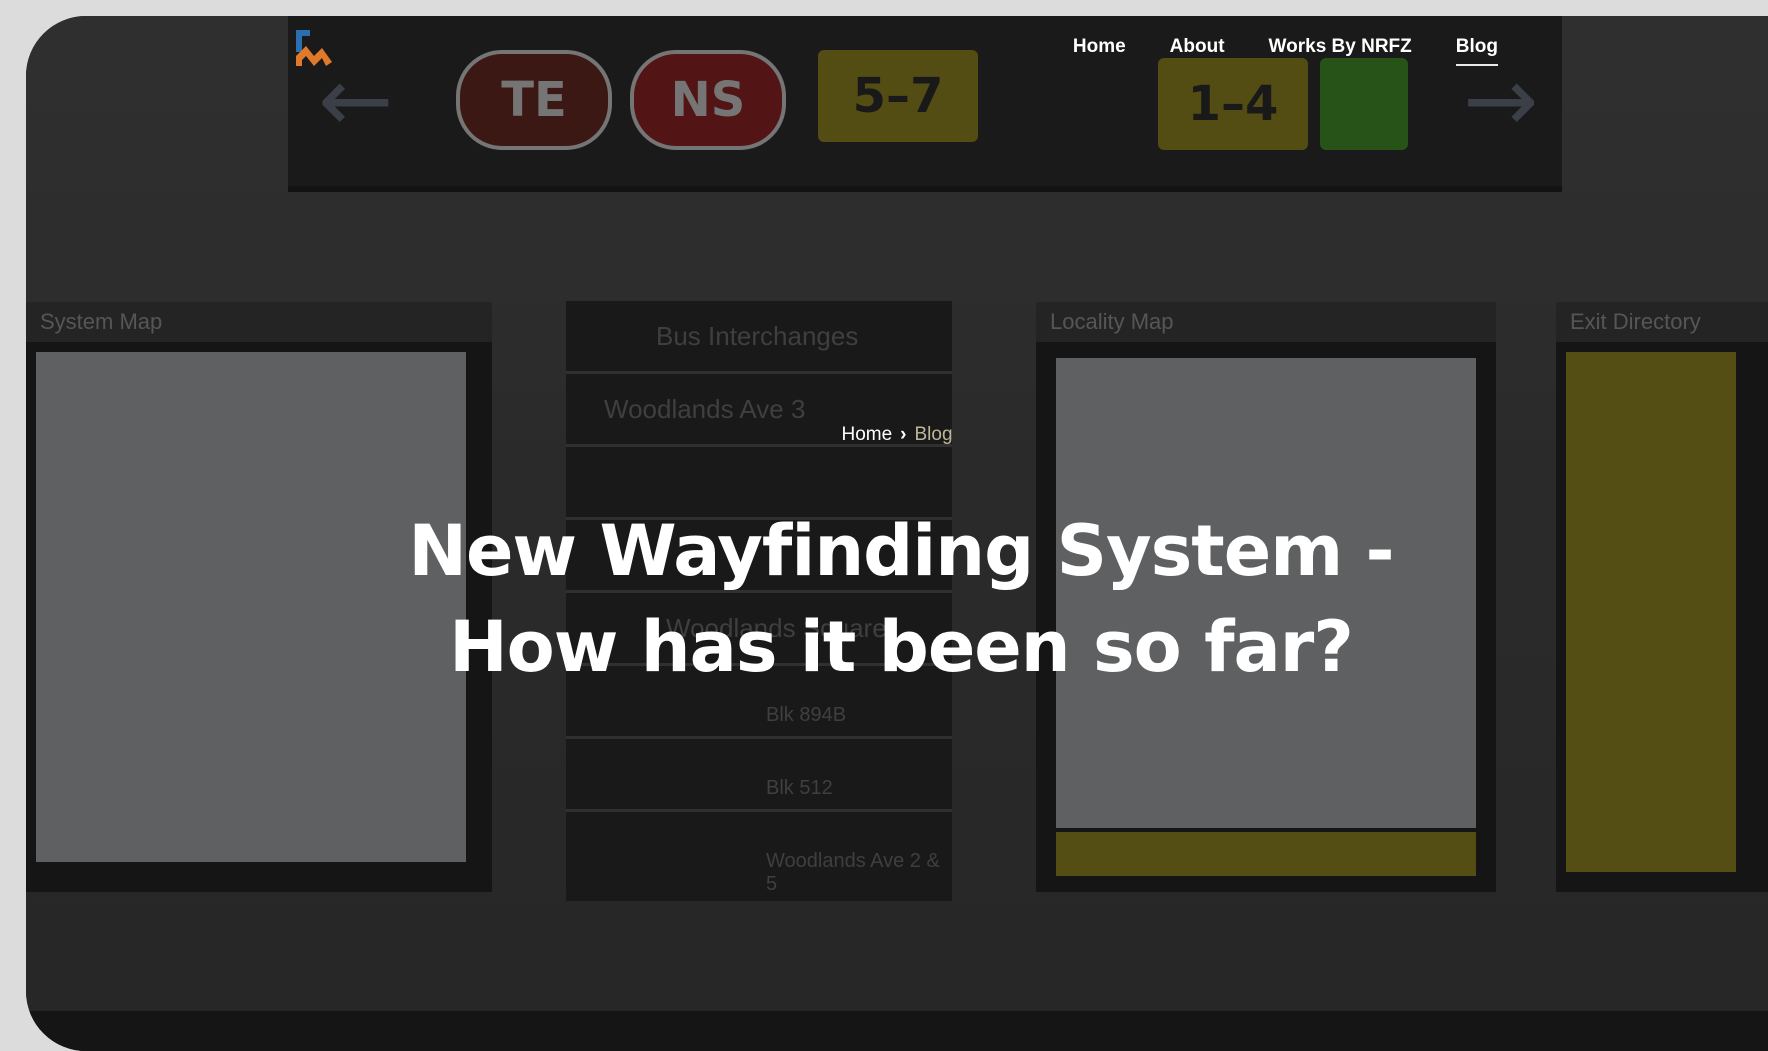 This screenshot has width=1768, height=1051. What do you see at coordinates (1099, 51) in the screenshot?
I see `nav-home: Home` at bounding box center [1099, 51].